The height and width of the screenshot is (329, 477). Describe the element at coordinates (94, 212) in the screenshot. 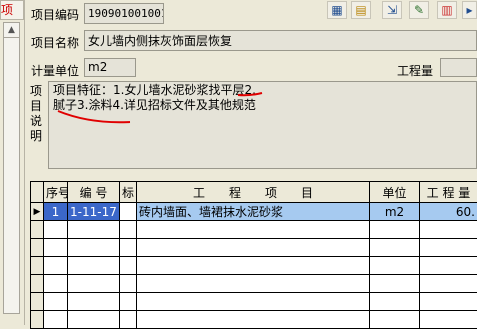

I see `cell-code: 1-11-17` at that location.